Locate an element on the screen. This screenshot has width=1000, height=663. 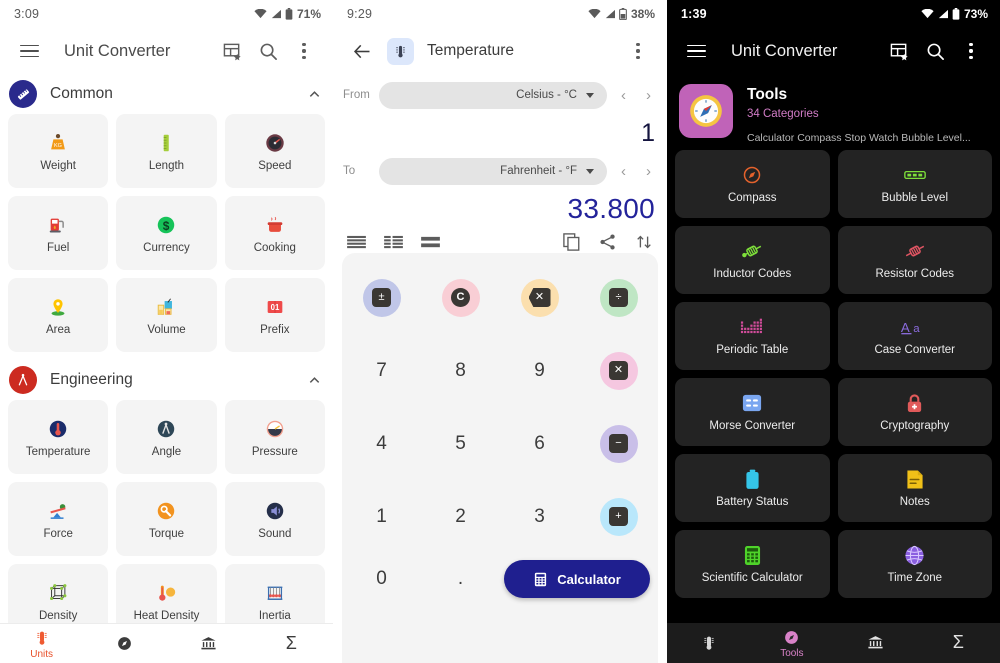
dollar-coin-icon: $ is located at coordinates (166, 225).